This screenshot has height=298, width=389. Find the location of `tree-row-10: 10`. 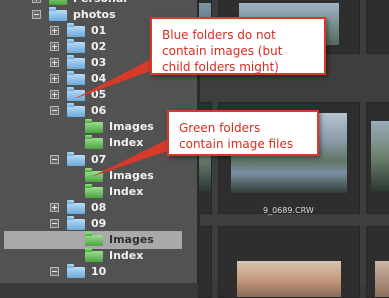

tree-row-10: 10 is located at coordinates (98, 272).